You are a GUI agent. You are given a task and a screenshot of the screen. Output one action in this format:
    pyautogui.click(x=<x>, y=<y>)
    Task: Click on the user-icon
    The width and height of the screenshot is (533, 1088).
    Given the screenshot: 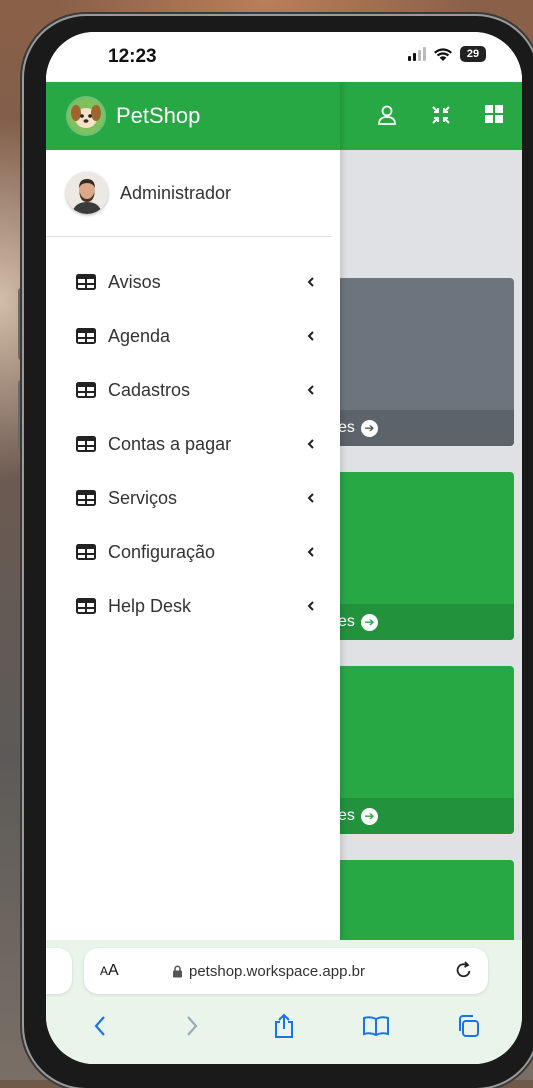 What is the action you would take?
    pyautogui.click(x=387, y=115)
    